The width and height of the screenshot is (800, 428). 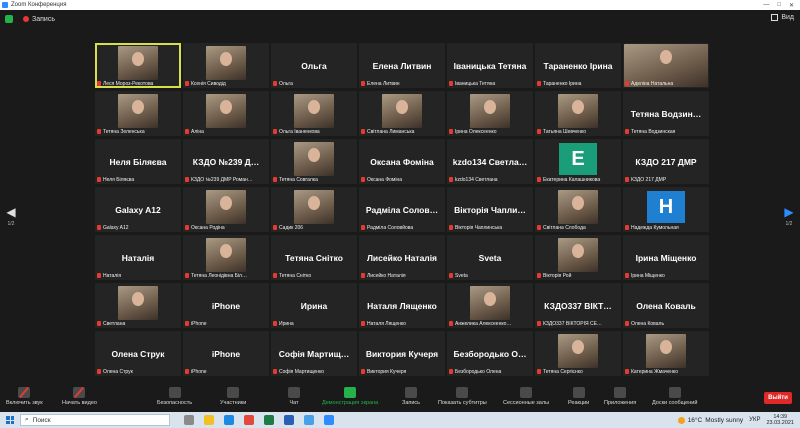 What do you see at coordinates (766, 5) in the screenshot?
I see `minimize-button: —` at bounding box center [766, 5].